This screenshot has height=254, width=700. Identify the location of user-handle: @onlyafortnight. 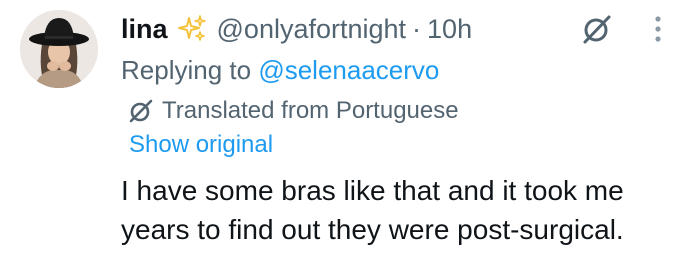
(312, 29).